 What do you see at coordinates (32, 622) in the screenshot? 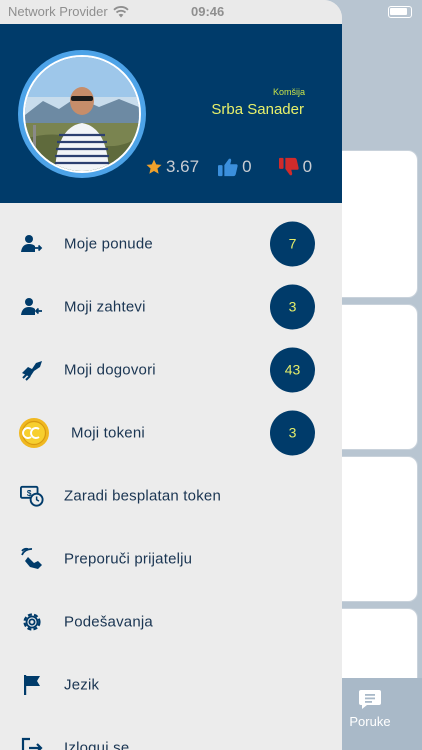
I see `gear-icon` at bounding box center [32, 622].